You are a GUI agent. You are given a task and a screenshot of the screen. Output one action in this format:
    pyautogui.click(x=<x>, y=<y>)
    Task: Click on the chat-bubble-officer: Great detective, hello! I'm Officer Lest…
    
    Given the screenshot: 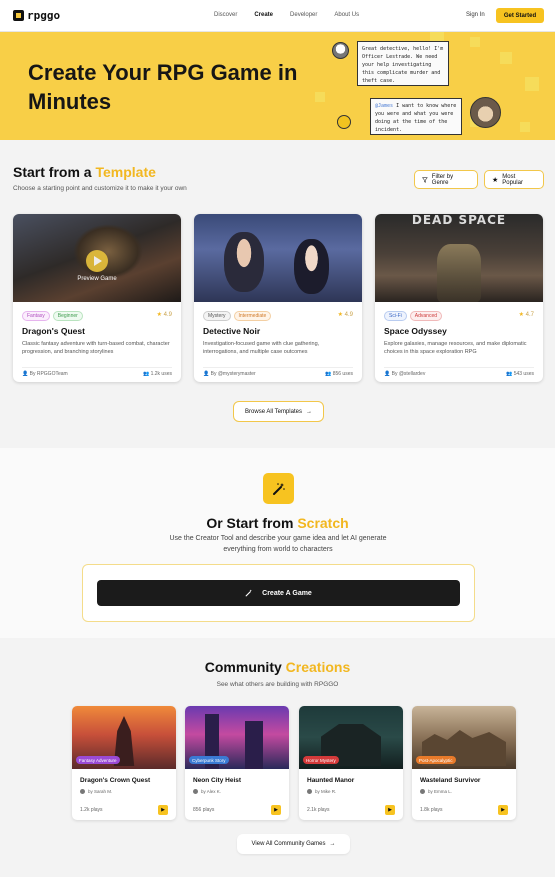 What is the action you would take?
    pyautogui.click(x=403, y=63)
    